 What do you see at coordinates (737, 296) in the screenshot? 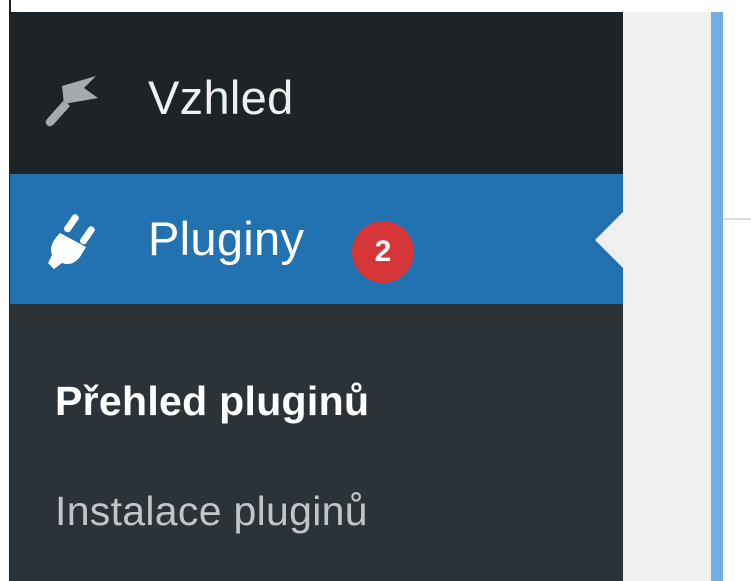
I see `notice-panel` at bounding box center [737, 296].